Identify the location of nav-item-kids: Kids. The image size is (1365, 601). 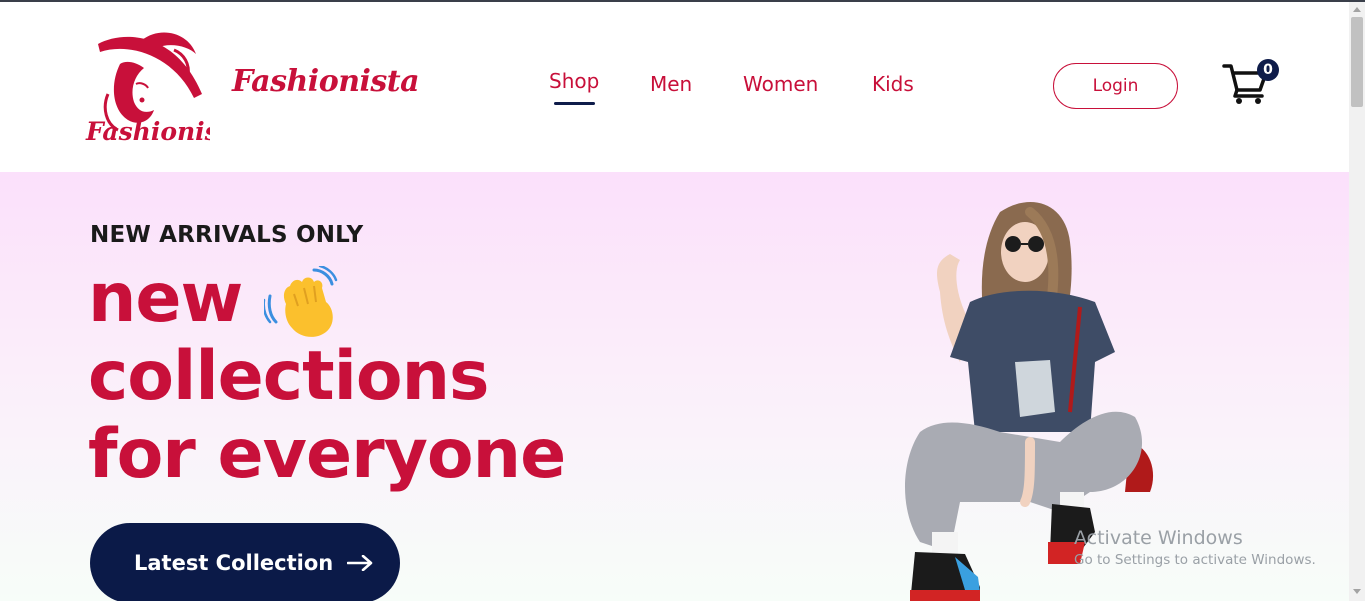
(893, 84).